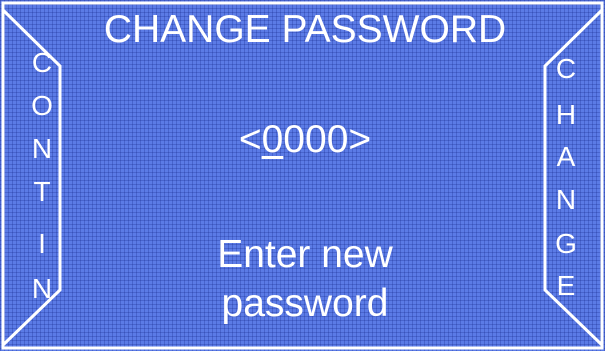 Image resolution: width=605 pixels, height=351 pixels. What do you see at coordinates (566, 68) in the screenshot?
I see `change-letter-1: C` at bounding box center [566, 68].